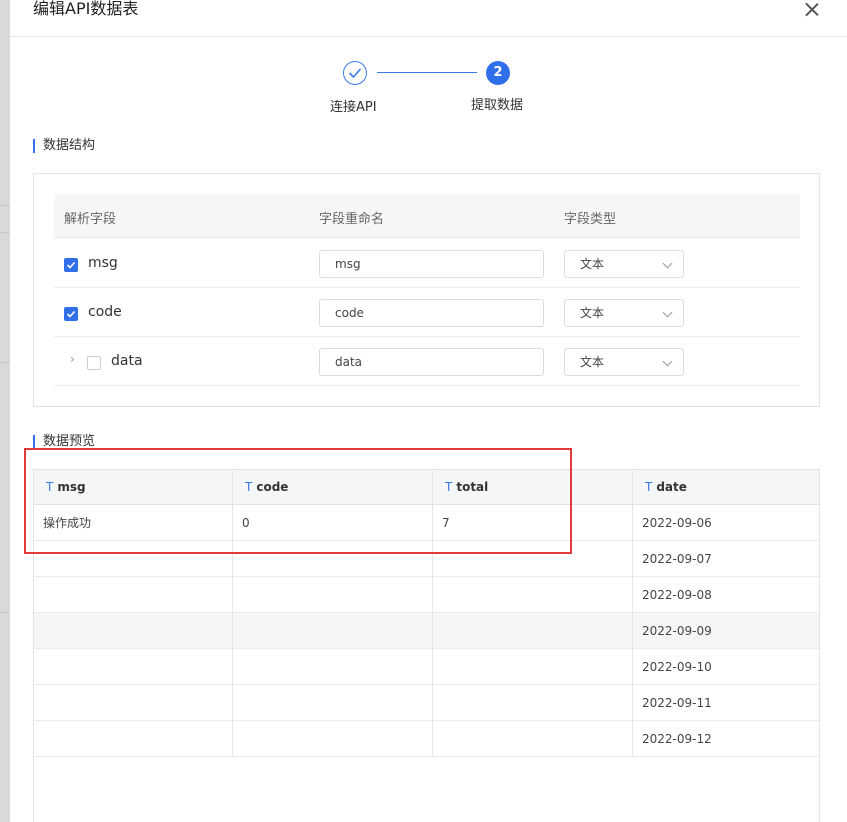 Image resolution: width=847 pixels, height=822 pixels. I want to click on cell-date: 2022-09-12, so click(677, 739).